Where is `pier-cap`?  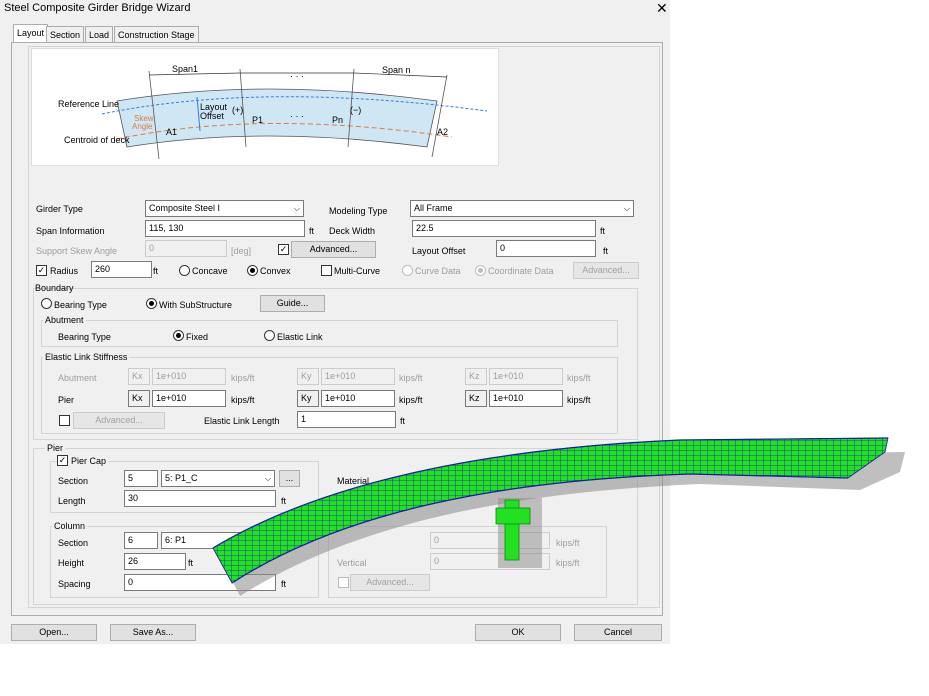
pier-cap is located at coordinates (513, 516).